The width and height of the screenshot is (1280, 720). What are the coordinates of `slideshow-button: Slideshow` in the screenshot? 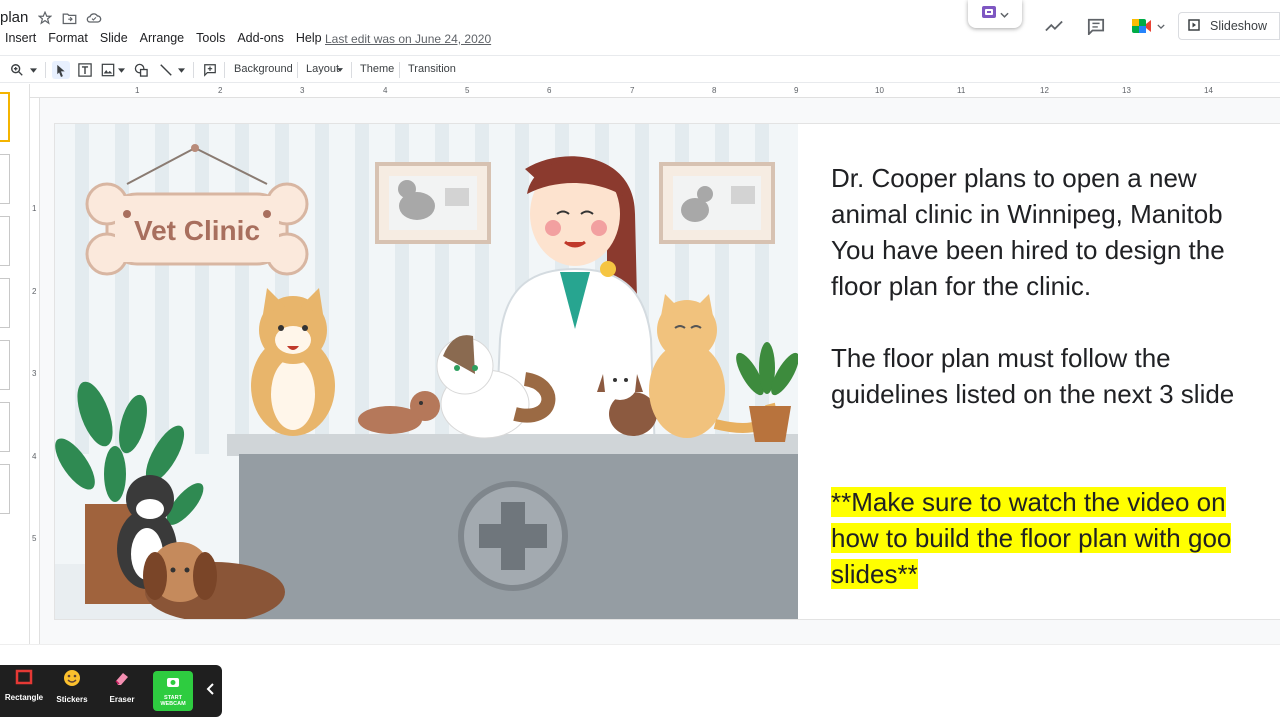 It's located at (1229, 26).